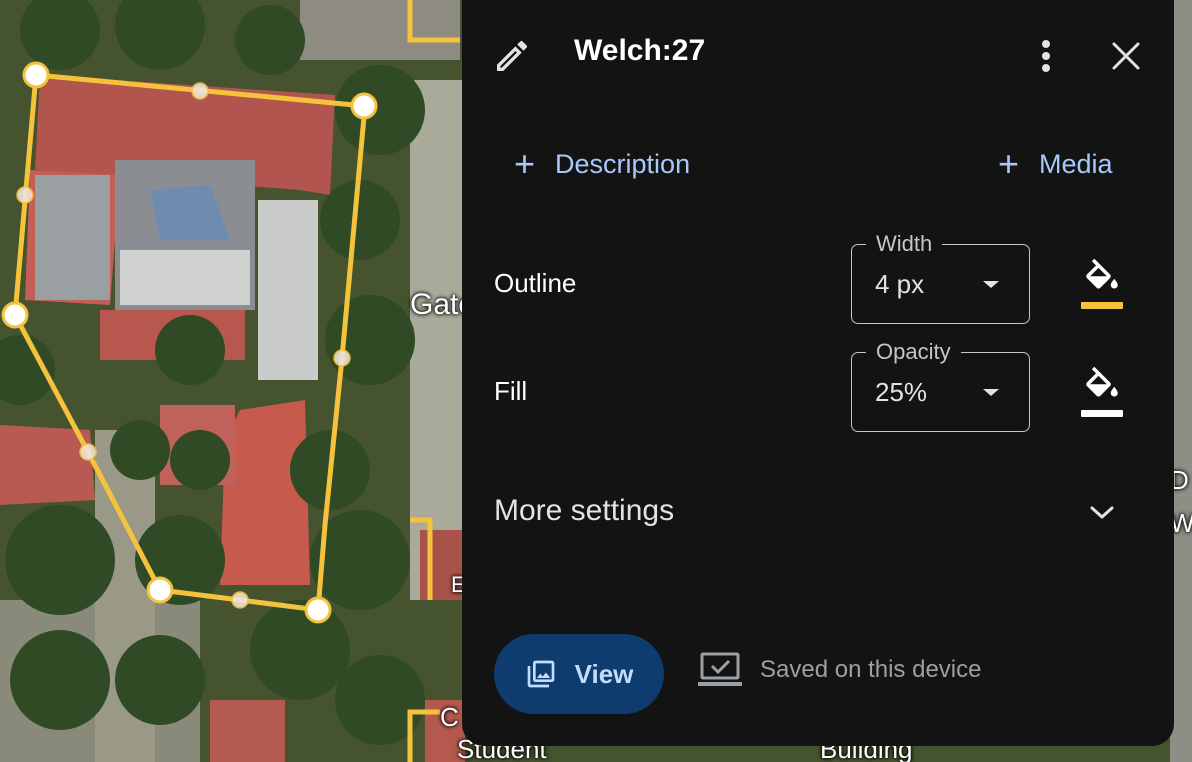  What do you see at coordinates (901, 392) in the screenshot?
I see `opacity-value: 25%` at bounding box center [901, 392].